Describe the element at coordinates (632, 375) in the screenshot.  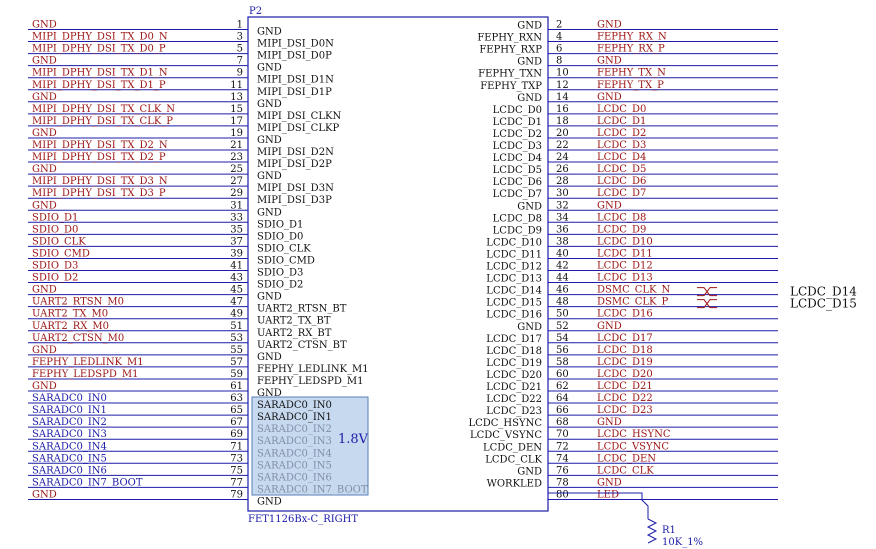
I see `right-pin-row: 60 LCDC_D20 LCDC_D20` at that location.